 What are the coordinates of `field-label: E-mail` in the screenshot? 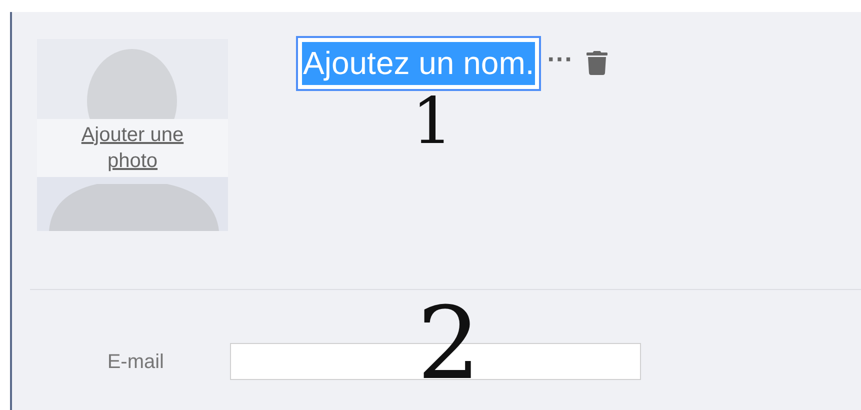 It's located at (135, 362).